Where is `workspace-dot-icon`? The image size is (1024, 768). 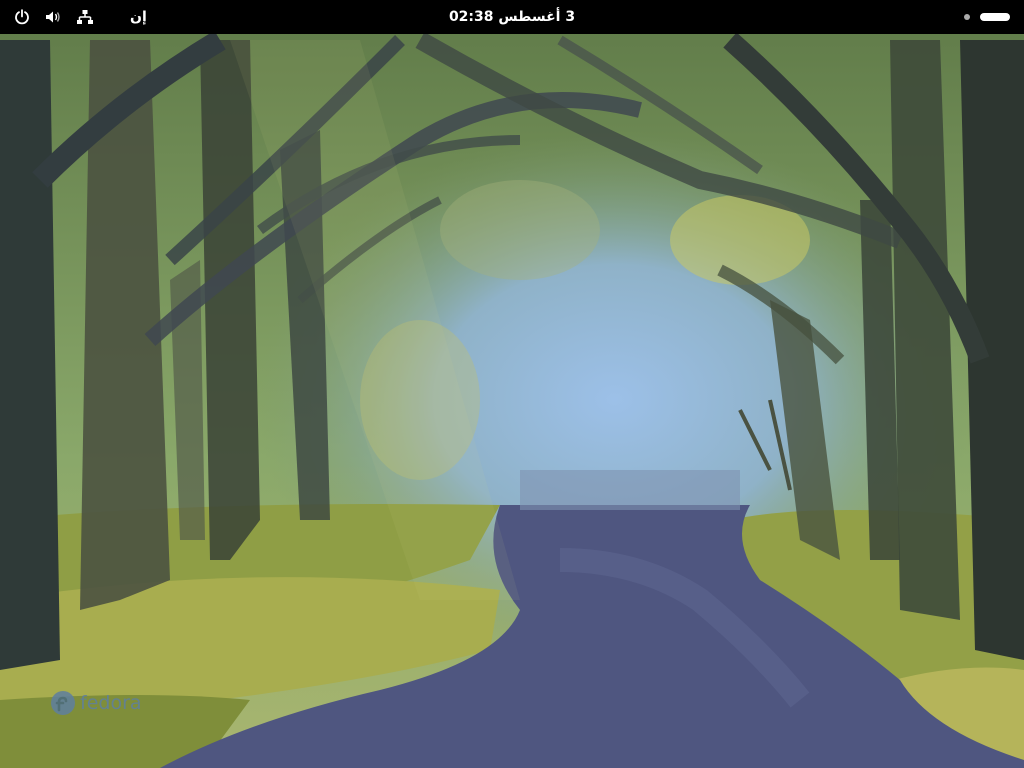 workspace-dot-icon is located at coordinates (967, 17).